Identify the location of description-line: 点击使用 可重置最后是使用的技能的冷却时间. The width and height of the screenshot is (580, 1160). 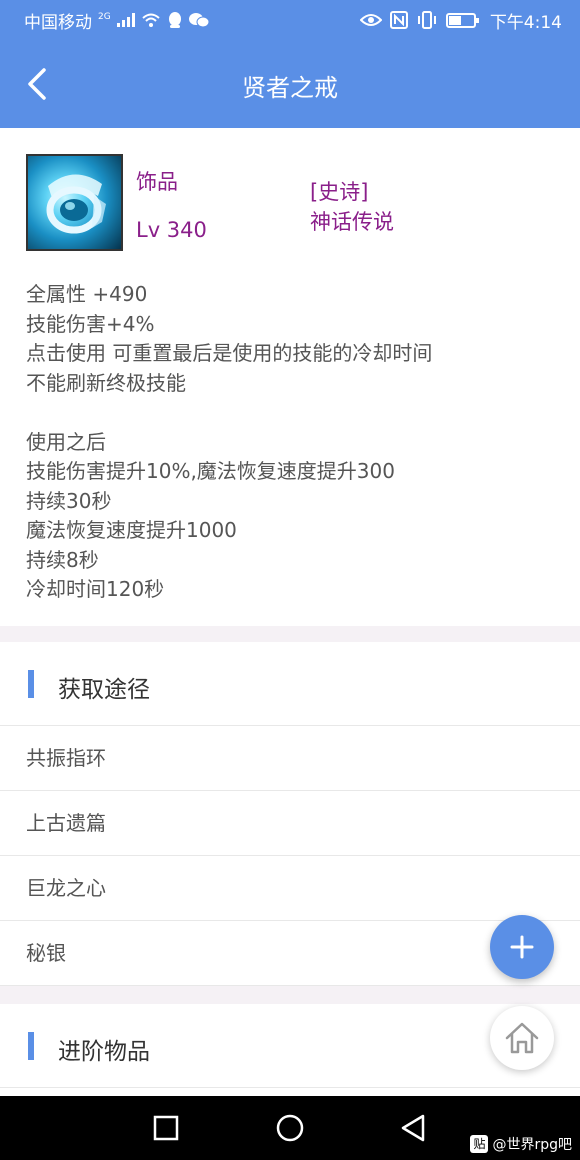
(229, 353).